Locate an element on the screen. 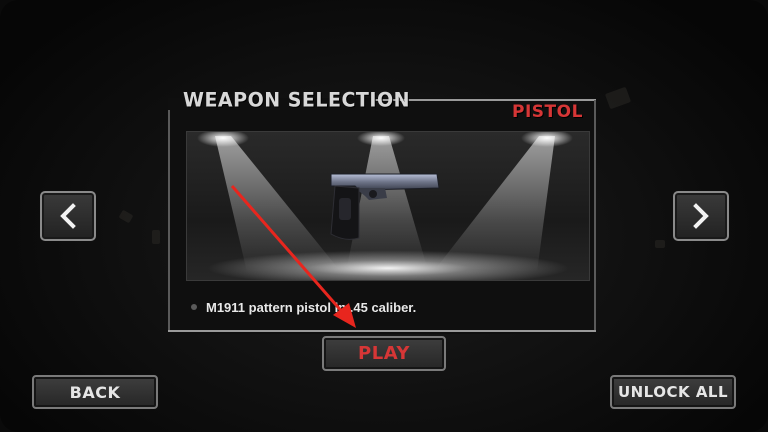  panel-border-left is located at coordinates (169, 221).